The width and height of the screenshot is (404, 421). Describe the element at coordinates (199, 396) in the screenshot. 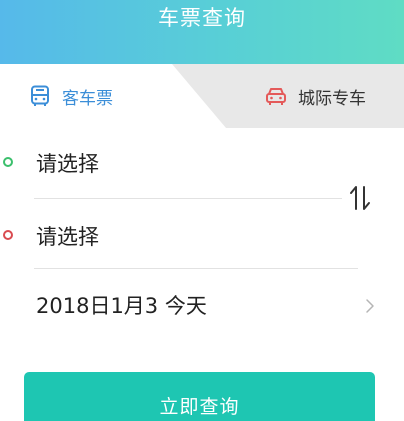

I see `query-button: 立即查询` at that location.